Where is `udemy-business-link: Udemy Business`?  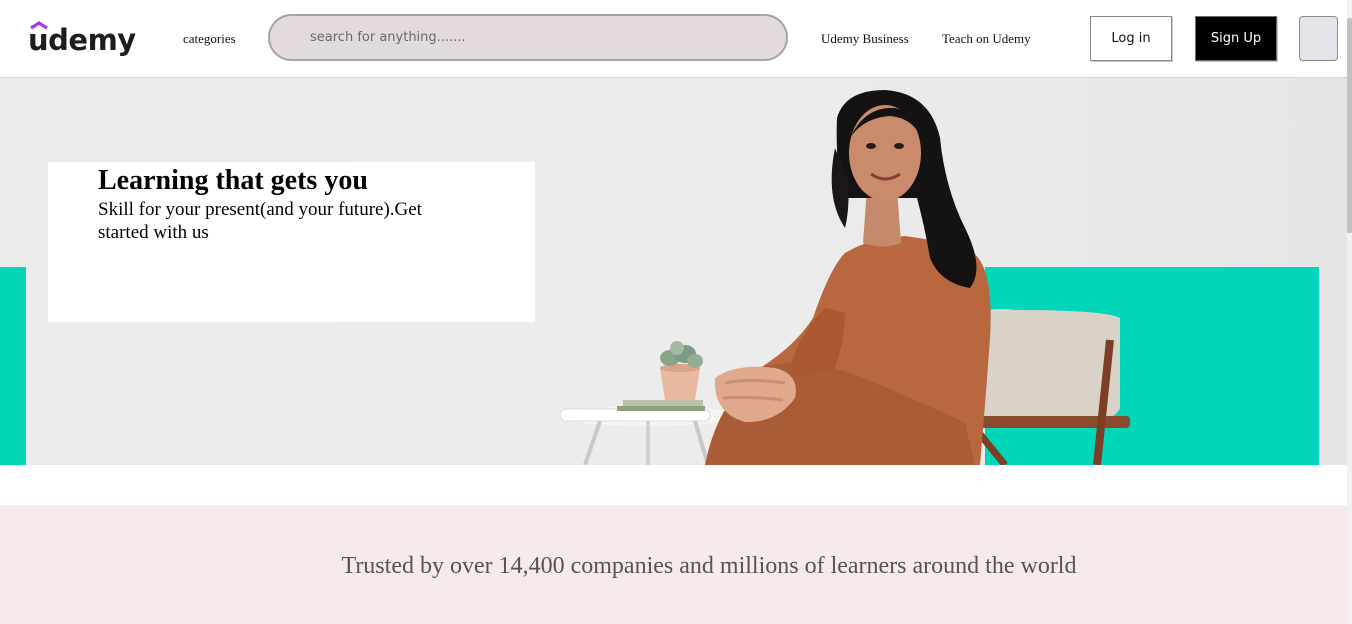 udemy-business-link: Udemy Business is located at coordinates (865, 39).